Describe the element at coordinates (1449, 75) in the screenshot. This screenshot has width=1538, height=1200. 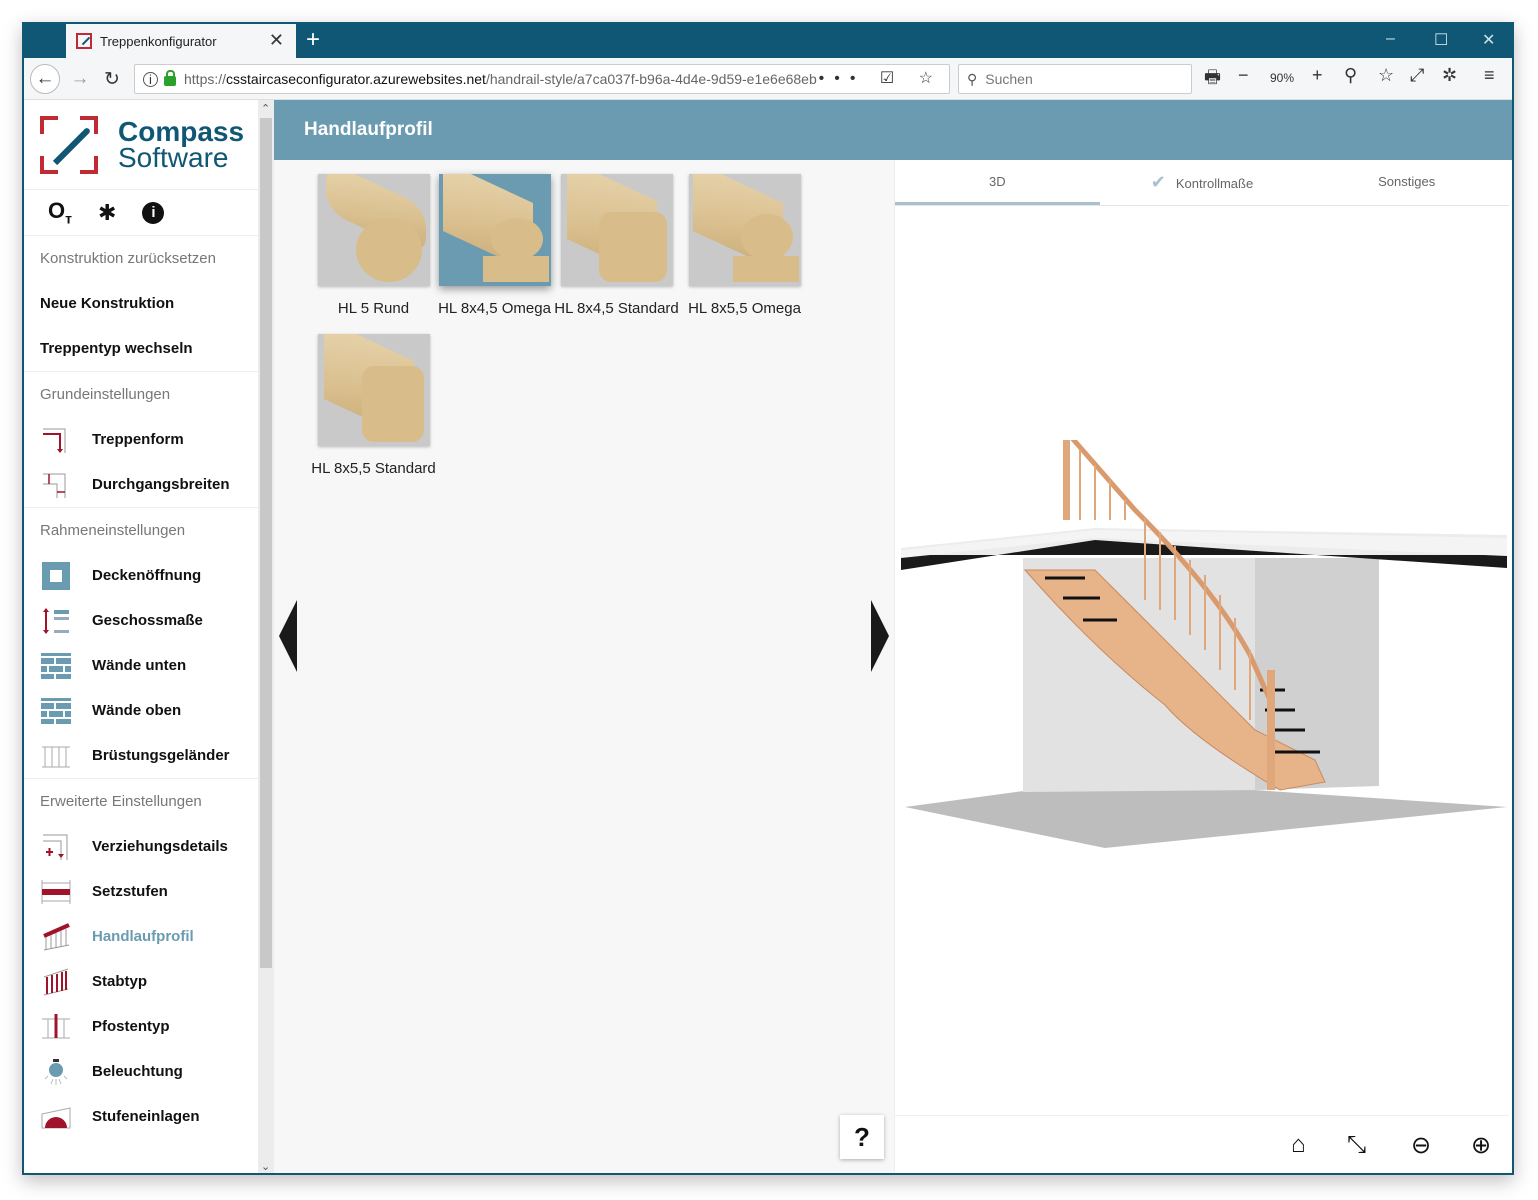
I see `settings-icon: ✲` at that location.